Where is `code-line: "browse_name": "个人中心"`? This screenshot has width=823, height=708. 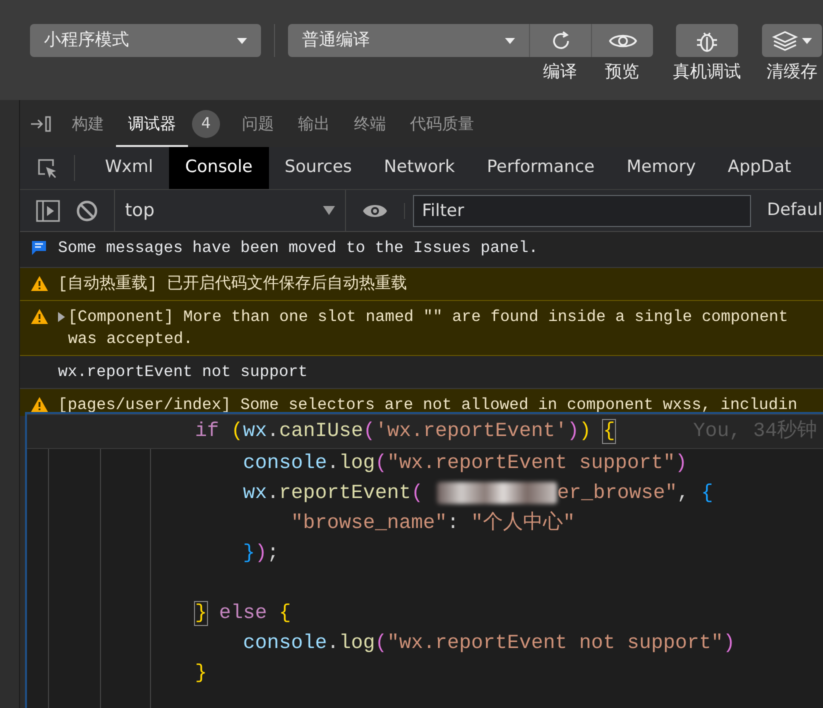 code-line: "browse_name": "个人中心" is located at coordinates (433, 523).